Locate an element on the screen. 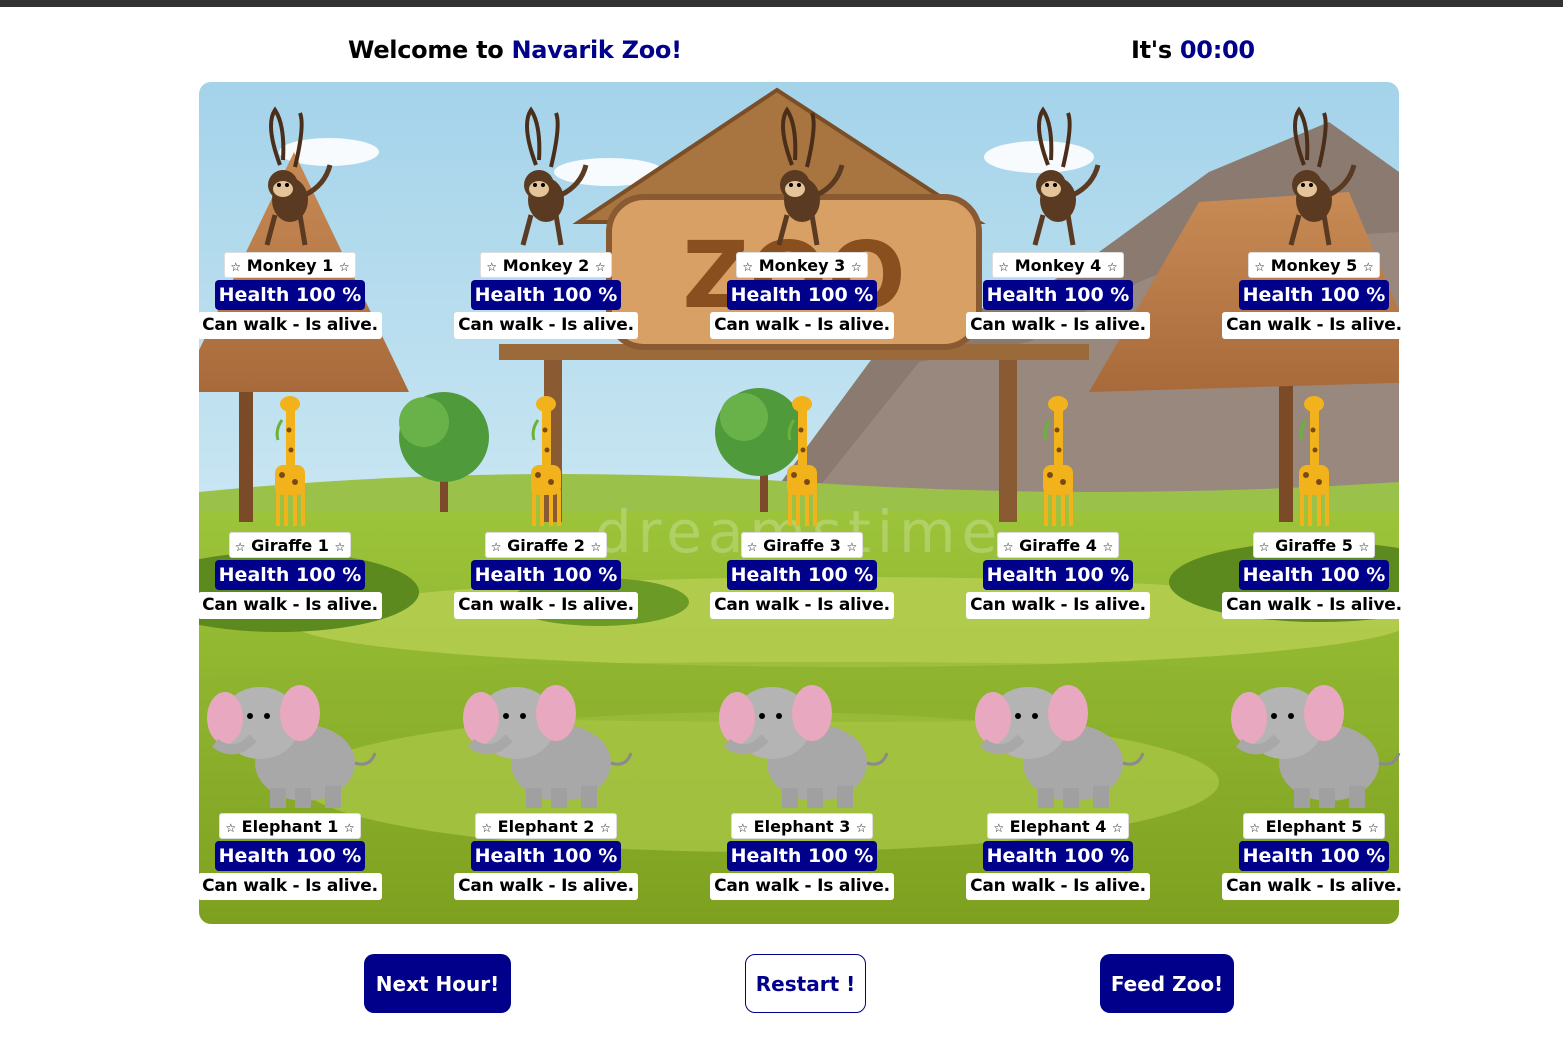 The width and height of the screenshot is (1563, 1056). elephant-name-label: ☆ Elephant 2 ☆ is located at coordinates (546, 826).